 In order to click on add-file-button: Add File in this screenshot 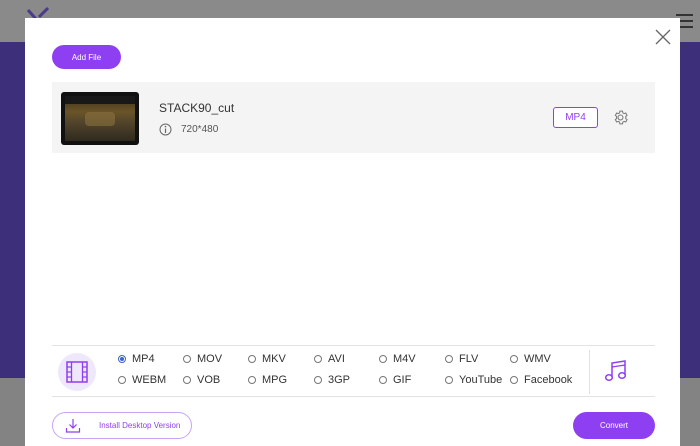, I will do `click(86, 57)`.